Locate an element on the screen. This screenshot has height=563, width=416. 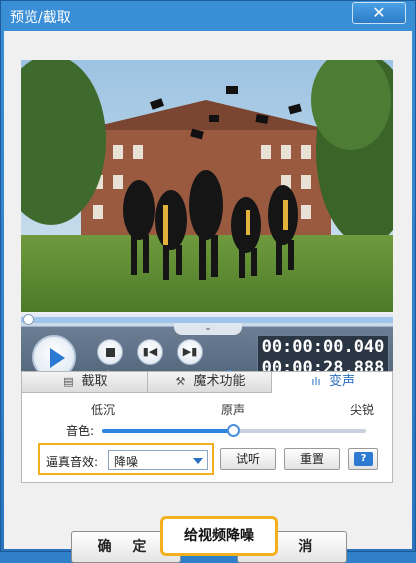
effect-label: 逼真音效: is located at coordinates (72, 462).